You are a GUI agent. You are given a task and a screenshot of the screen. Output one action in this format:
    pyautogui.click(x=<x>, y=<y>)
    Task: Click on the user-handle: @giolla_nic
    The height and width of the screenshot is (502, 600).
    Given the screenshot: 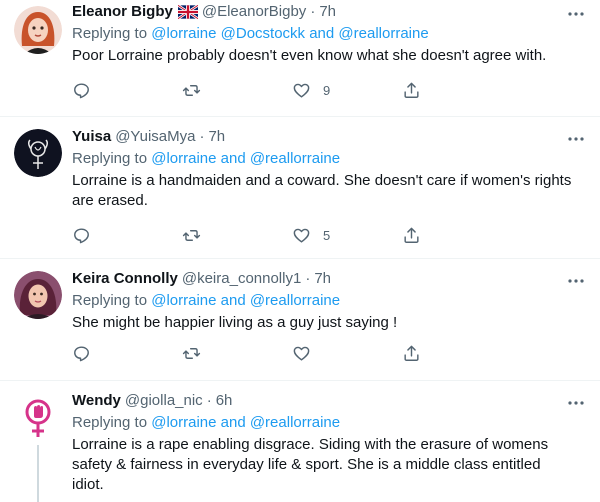 What is the action you would take?
    pyautogui.click(x=164, y=401)
    